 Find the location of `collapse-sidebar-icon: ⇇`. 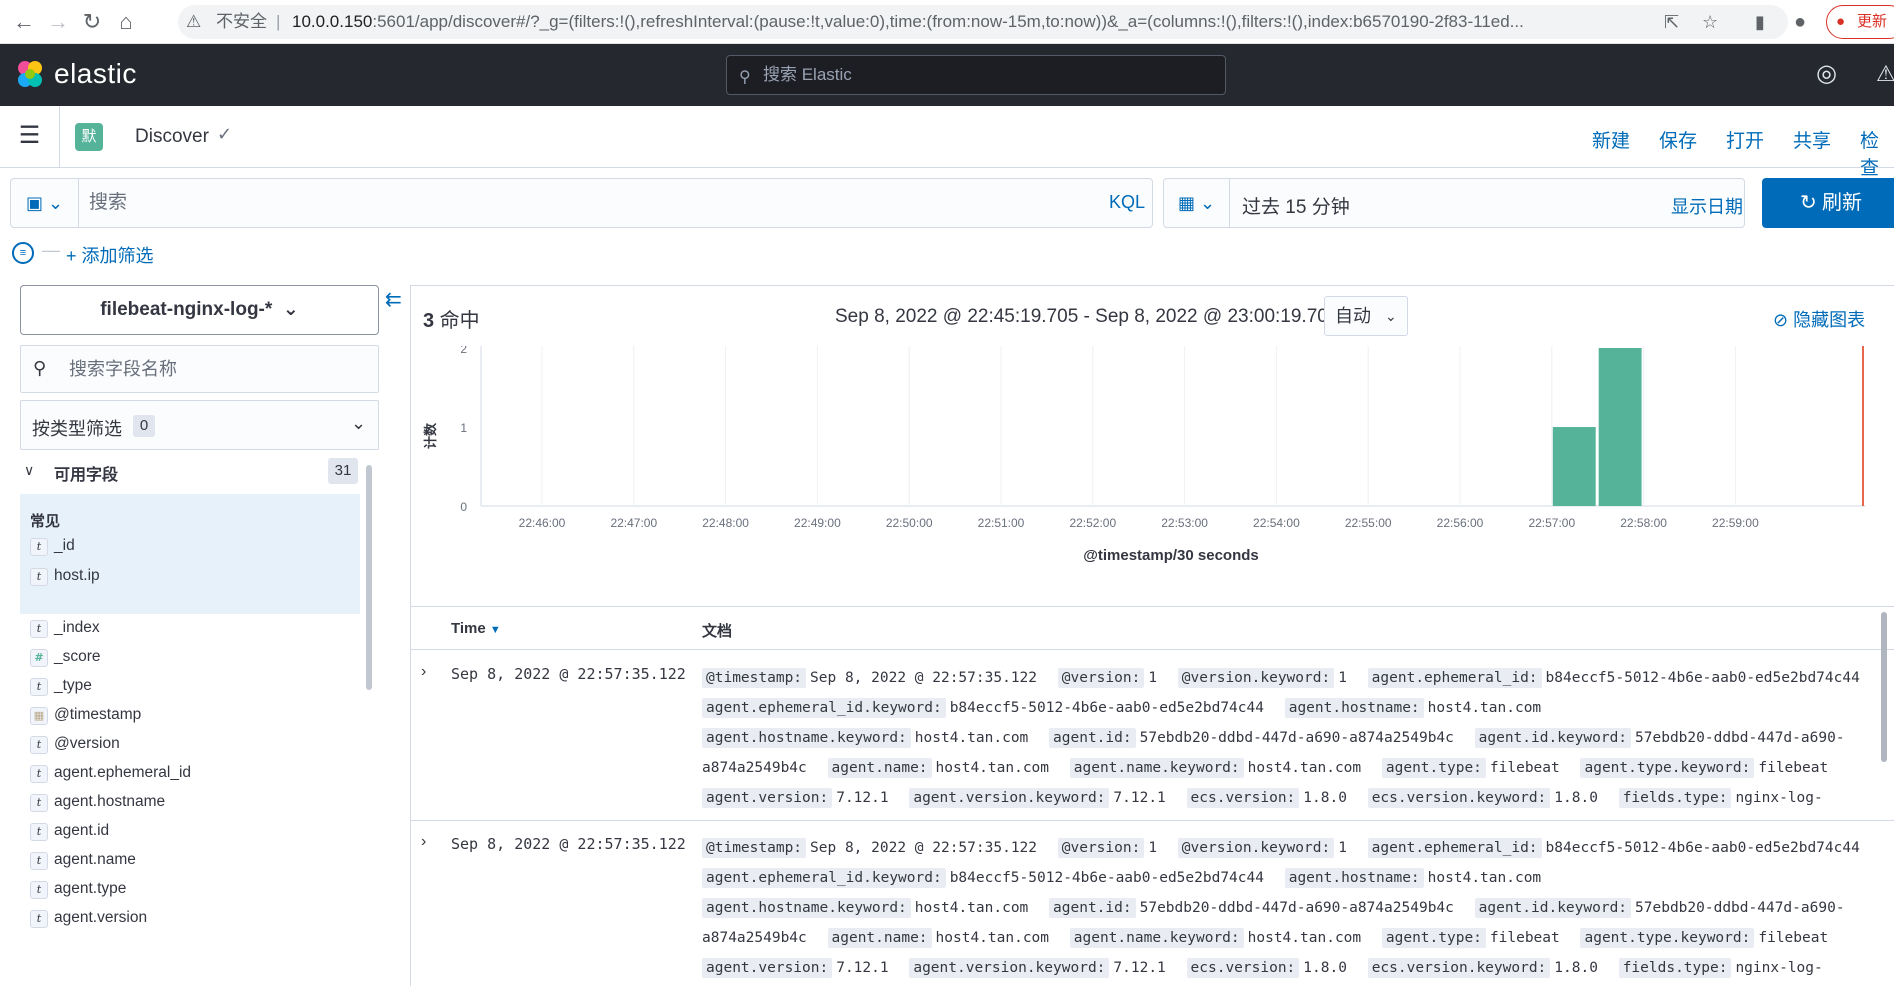

collapse-sidebar-icon: ⇇ is located at coordinates (393, 299).